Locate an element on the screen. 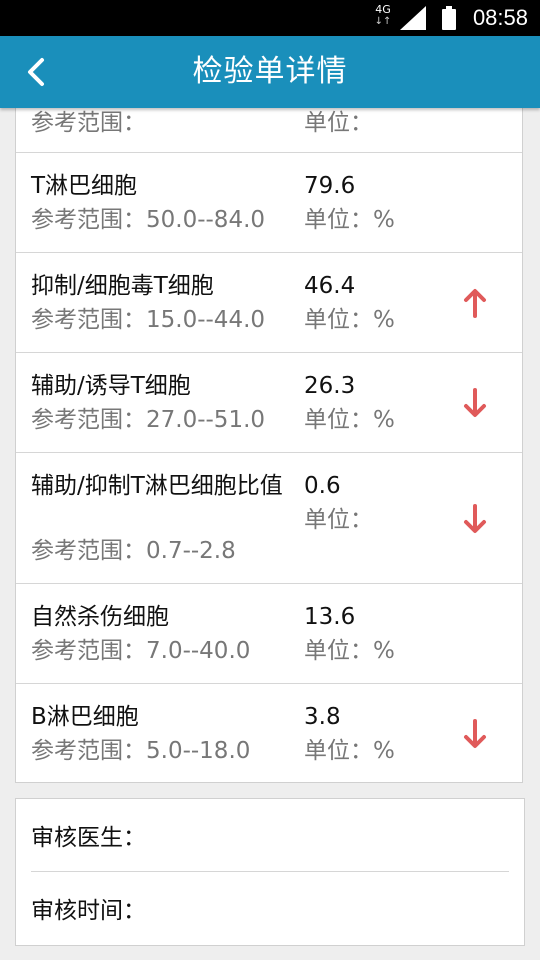  reference-range: 参考范围：27.0--51.0 is located at coordinates (148, 420).